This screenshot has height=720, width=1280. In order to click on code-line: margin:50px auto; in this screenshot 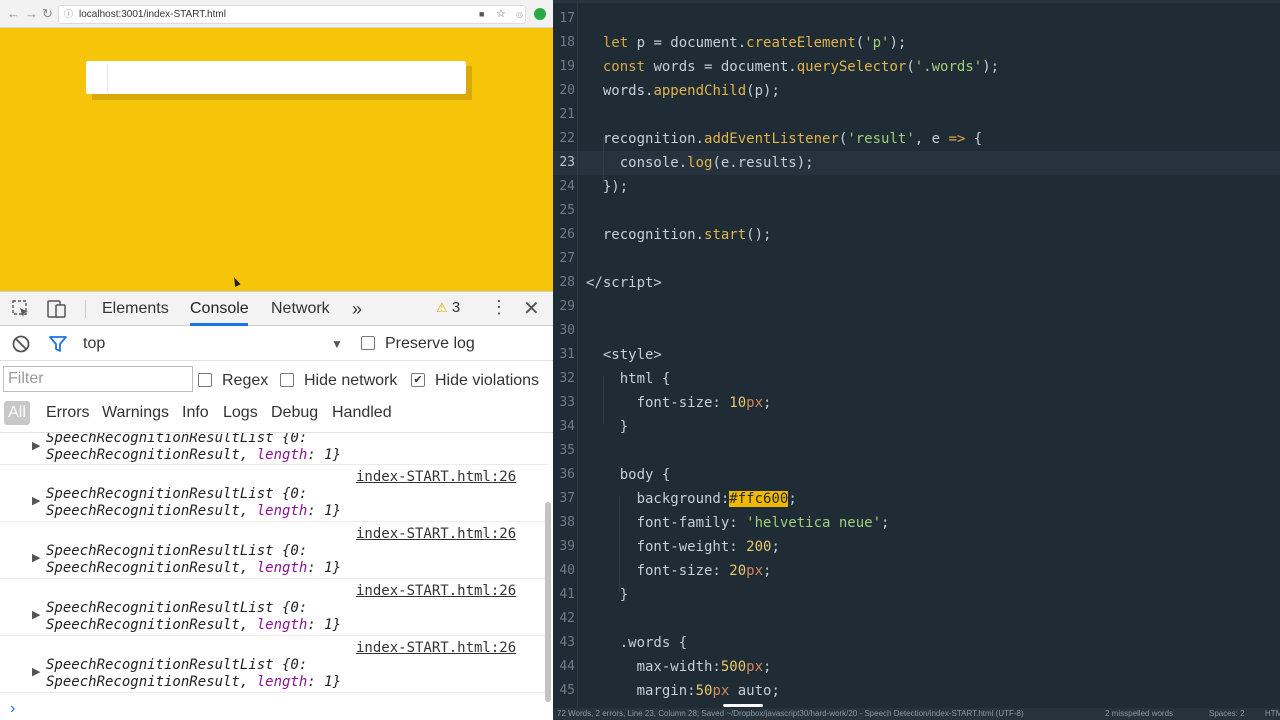, I will do `click(683, 691)`.